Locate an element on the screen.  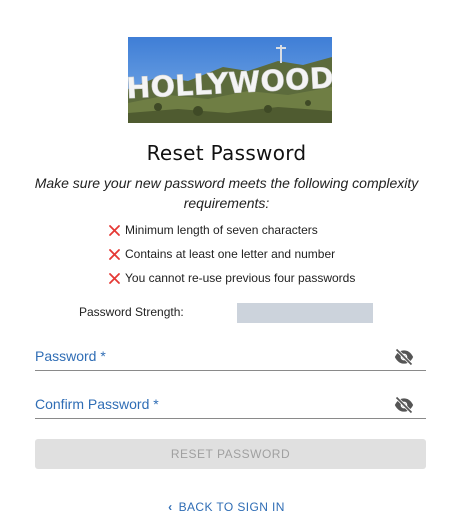
back-to-sign-in-link: ‹ BACK TO SIGN IN is located at coordinates (226, 507).